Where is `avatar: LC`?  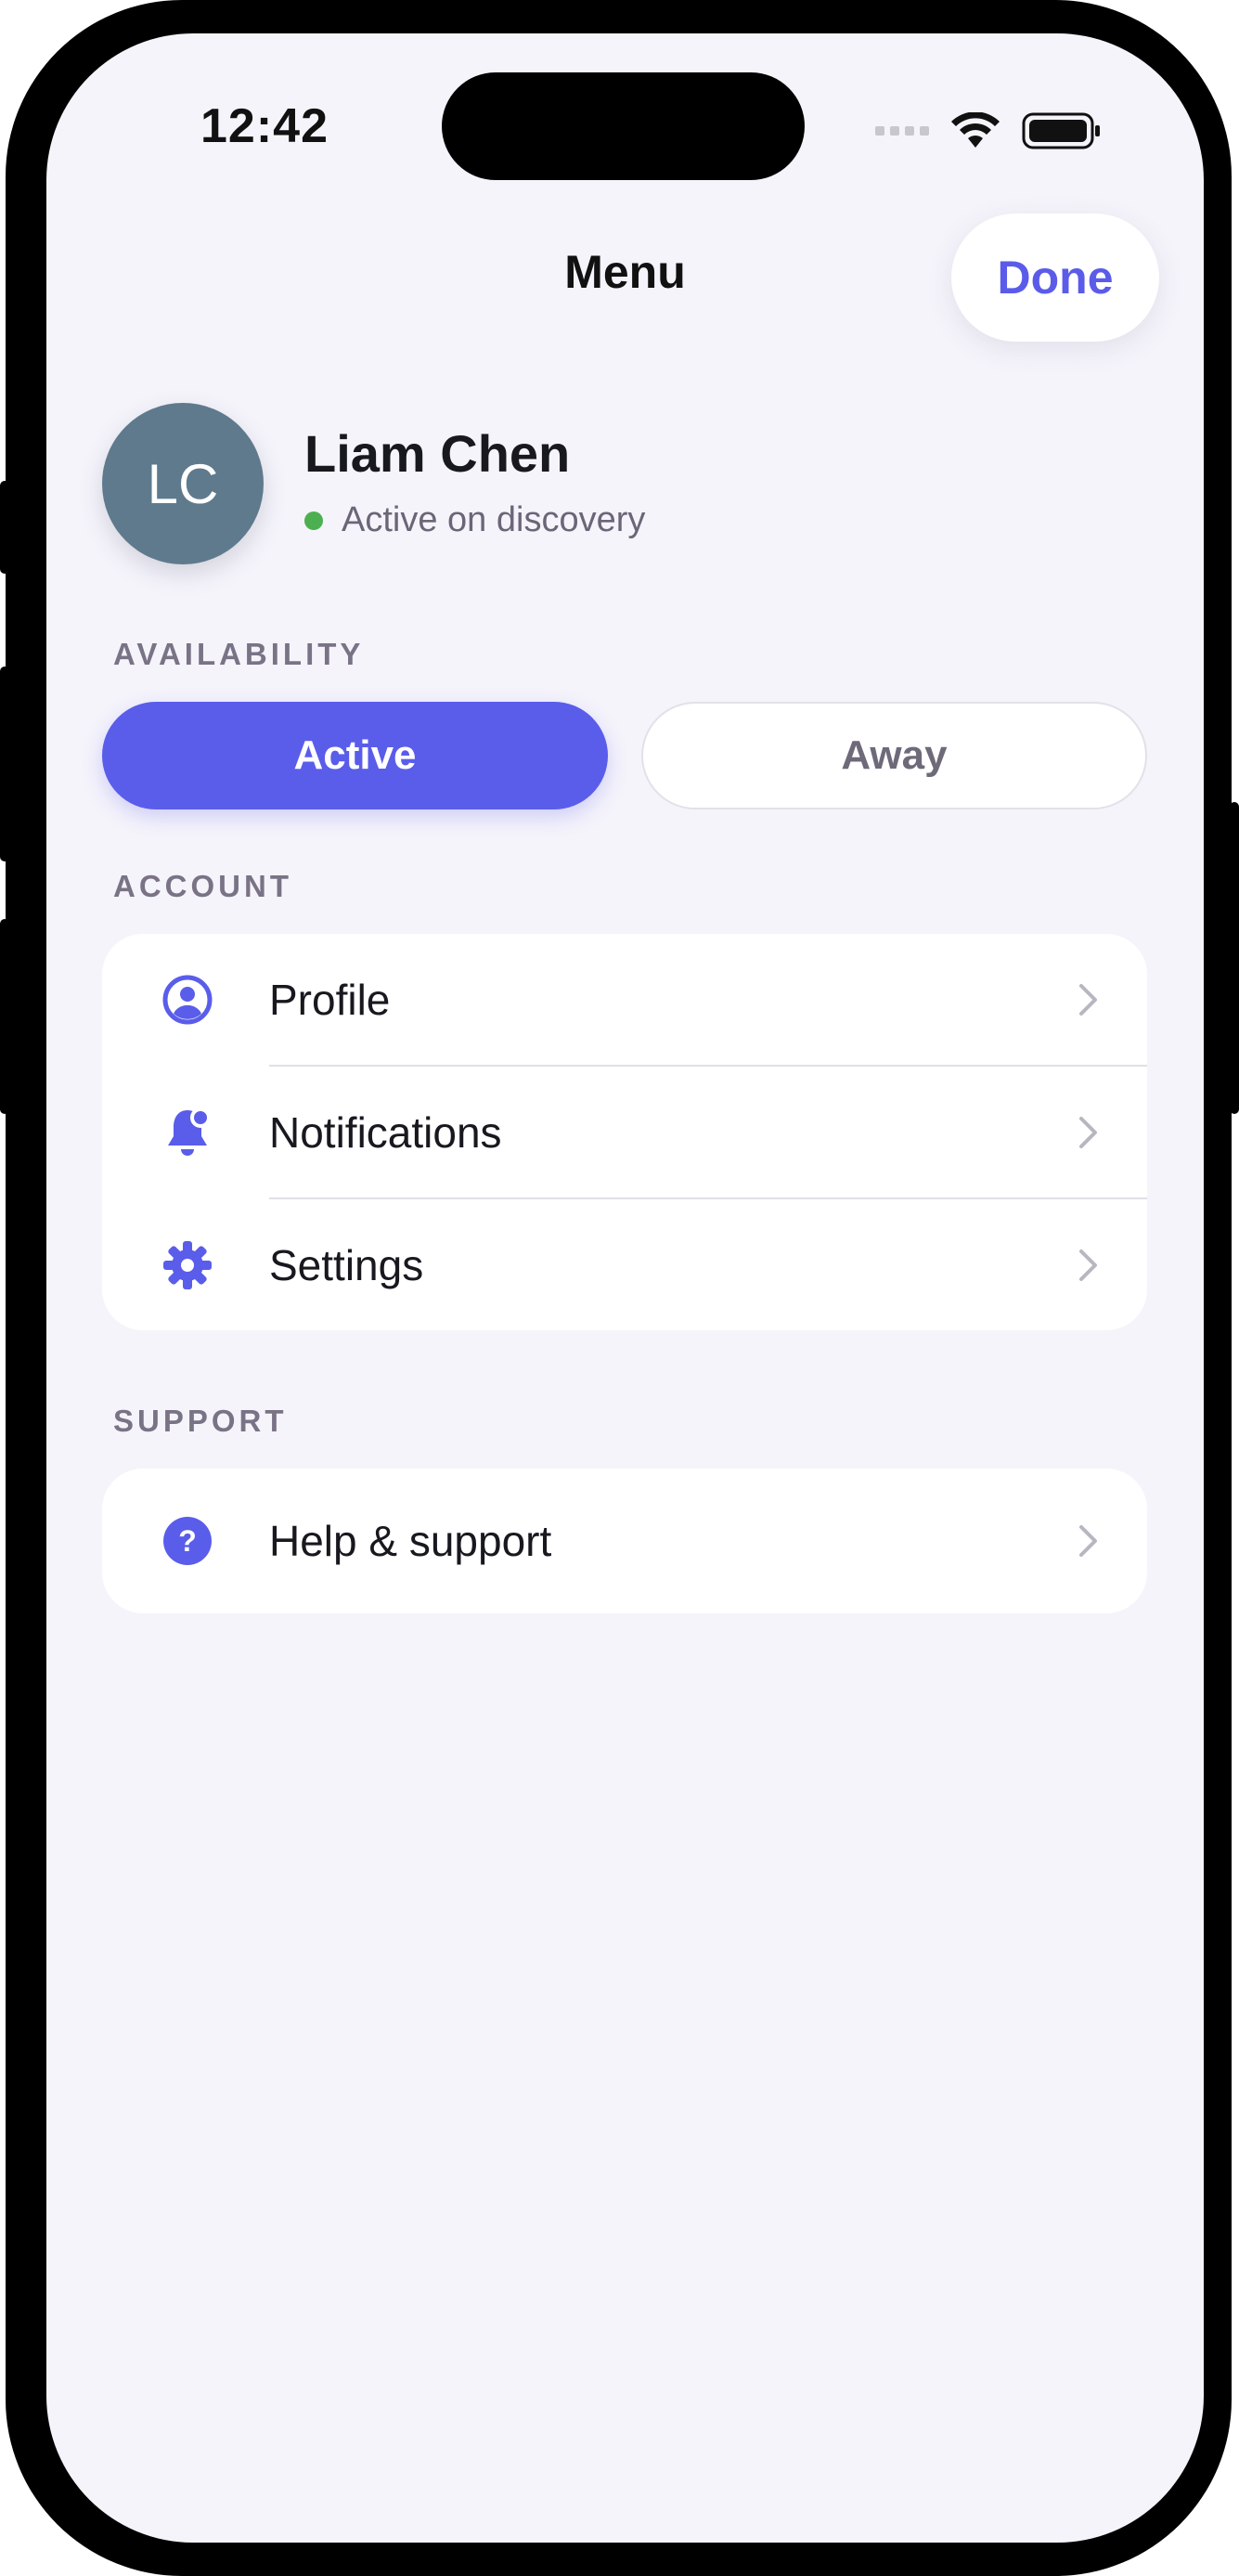 avatar: LC is located at coordinates (183, 483).